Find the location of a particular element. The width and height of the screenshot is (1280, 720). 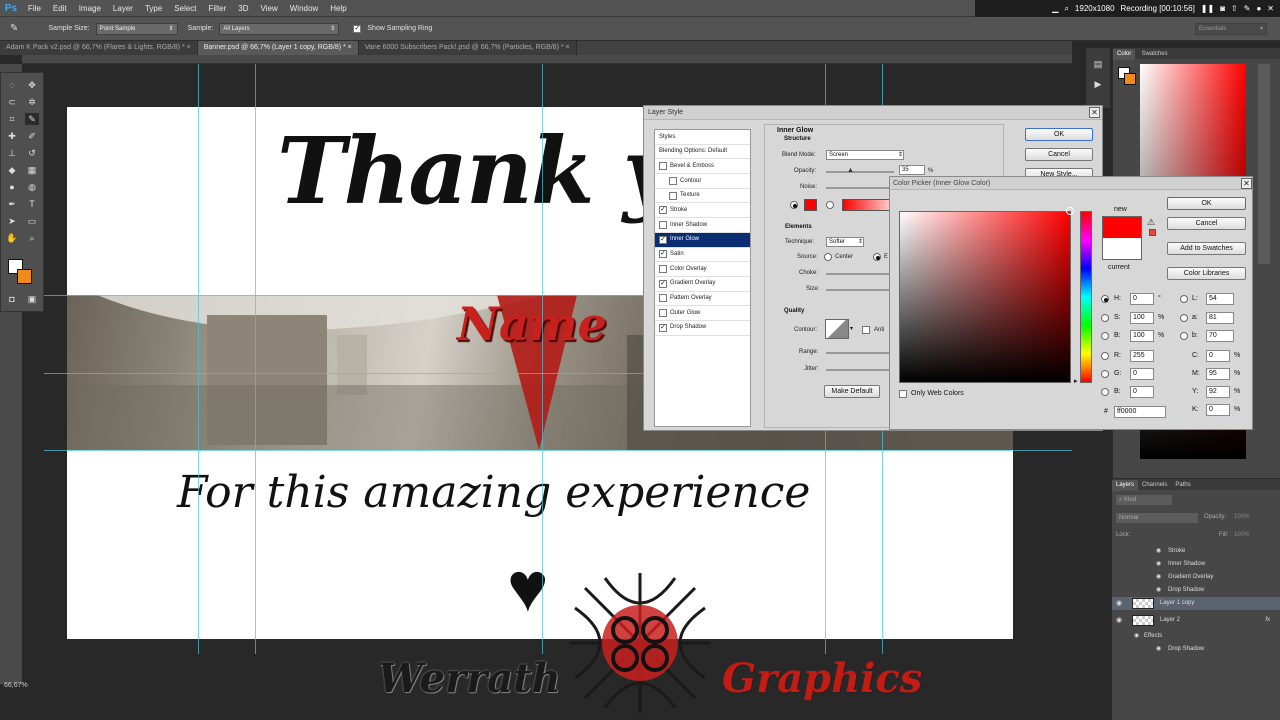

antialias-checkbox is located at coordinates (866, 330).